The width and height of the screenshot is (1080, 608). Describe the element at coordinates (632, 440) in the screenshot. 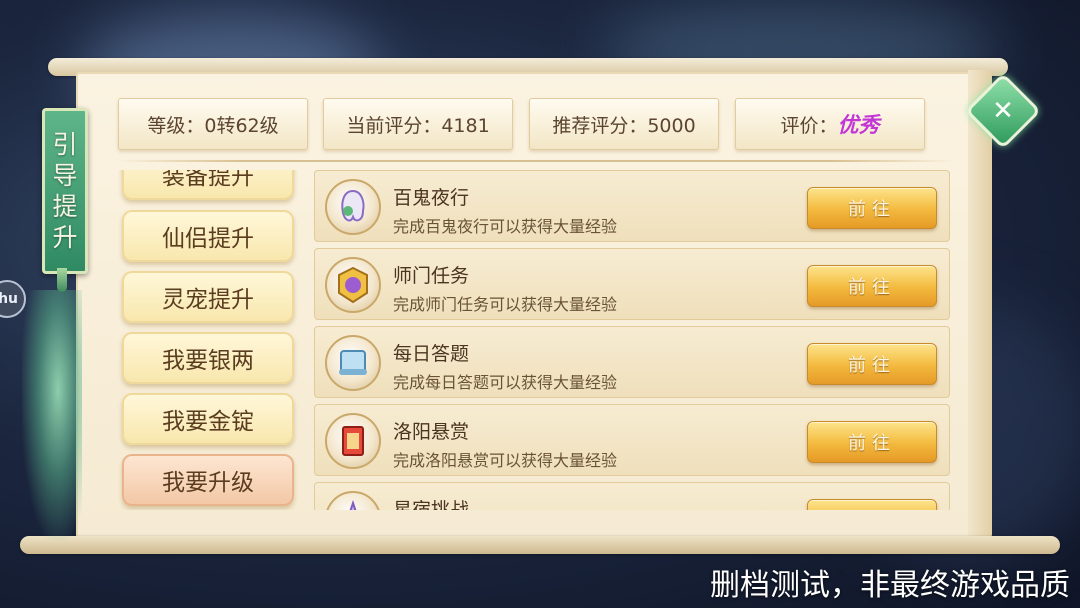

I see `task-row: 洛阳悬赏 完成洛阳悬赏可以获得大量经验 前往` at that location.